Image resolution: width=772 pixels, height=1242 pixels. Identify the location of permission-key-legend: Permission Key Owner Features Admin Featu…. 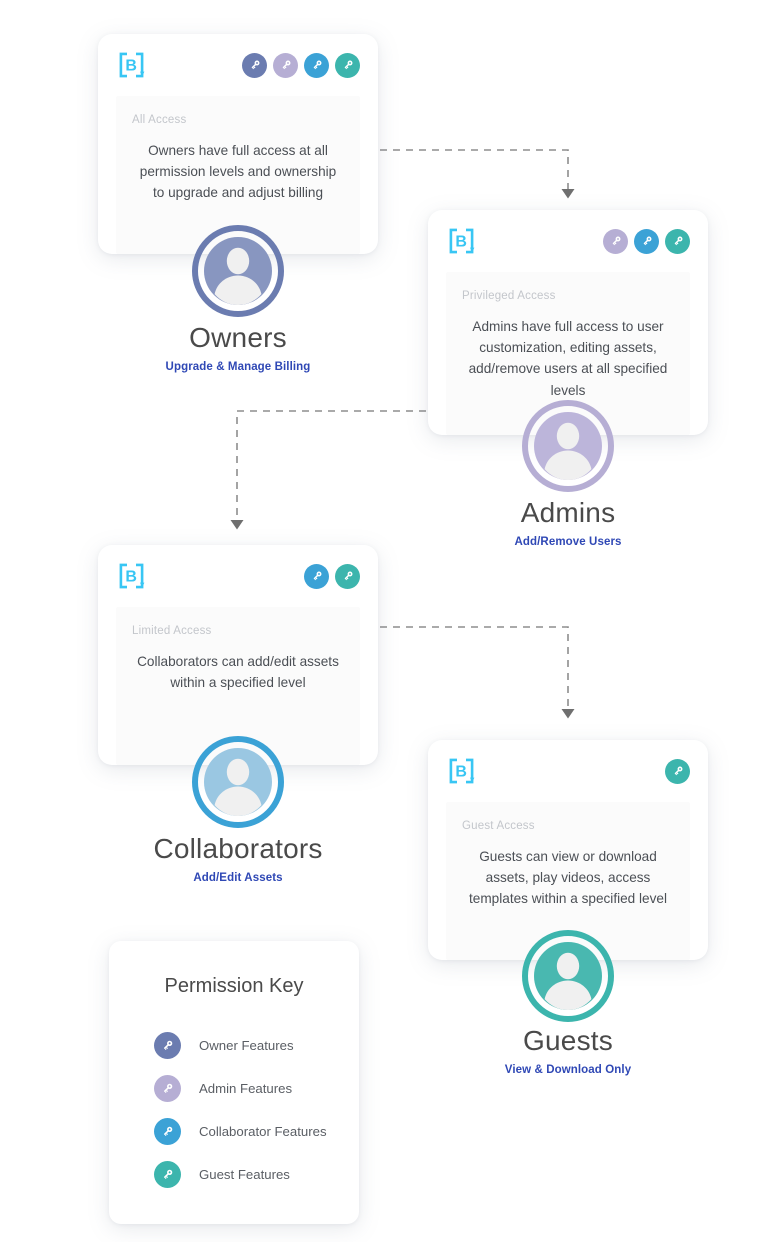
(234, 1082).